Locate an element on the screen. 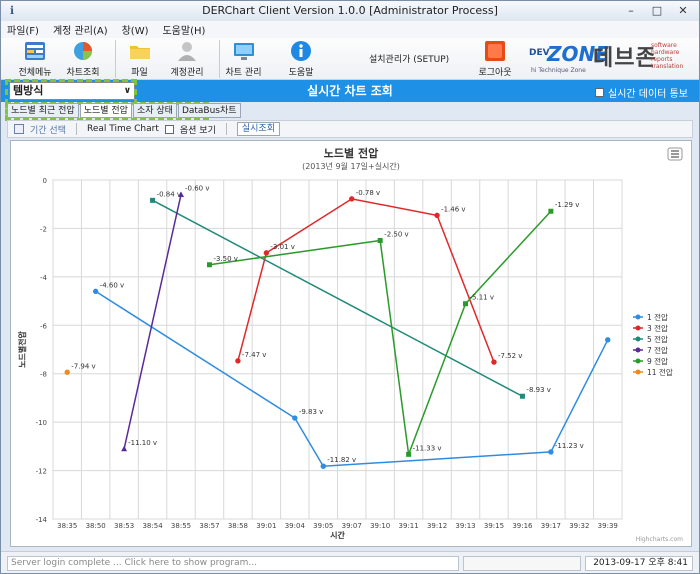  account-manage-button: 계정관리 is located at coordinates (187, 59).